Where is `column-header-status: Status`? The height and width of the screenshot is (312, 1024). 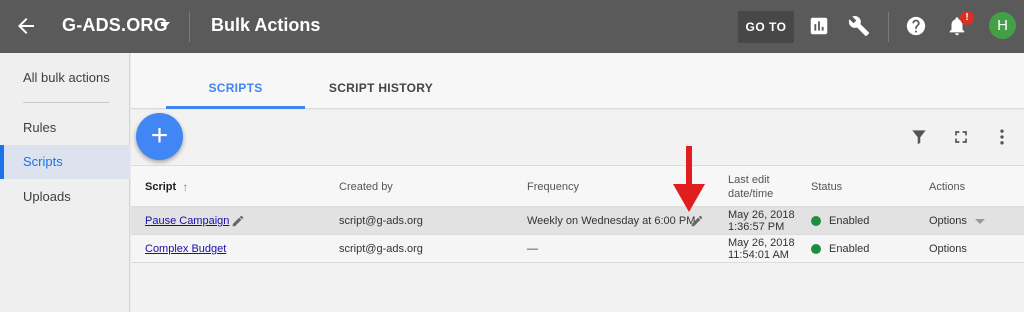 column-header-status: Status is located at coordinates (826, 187).